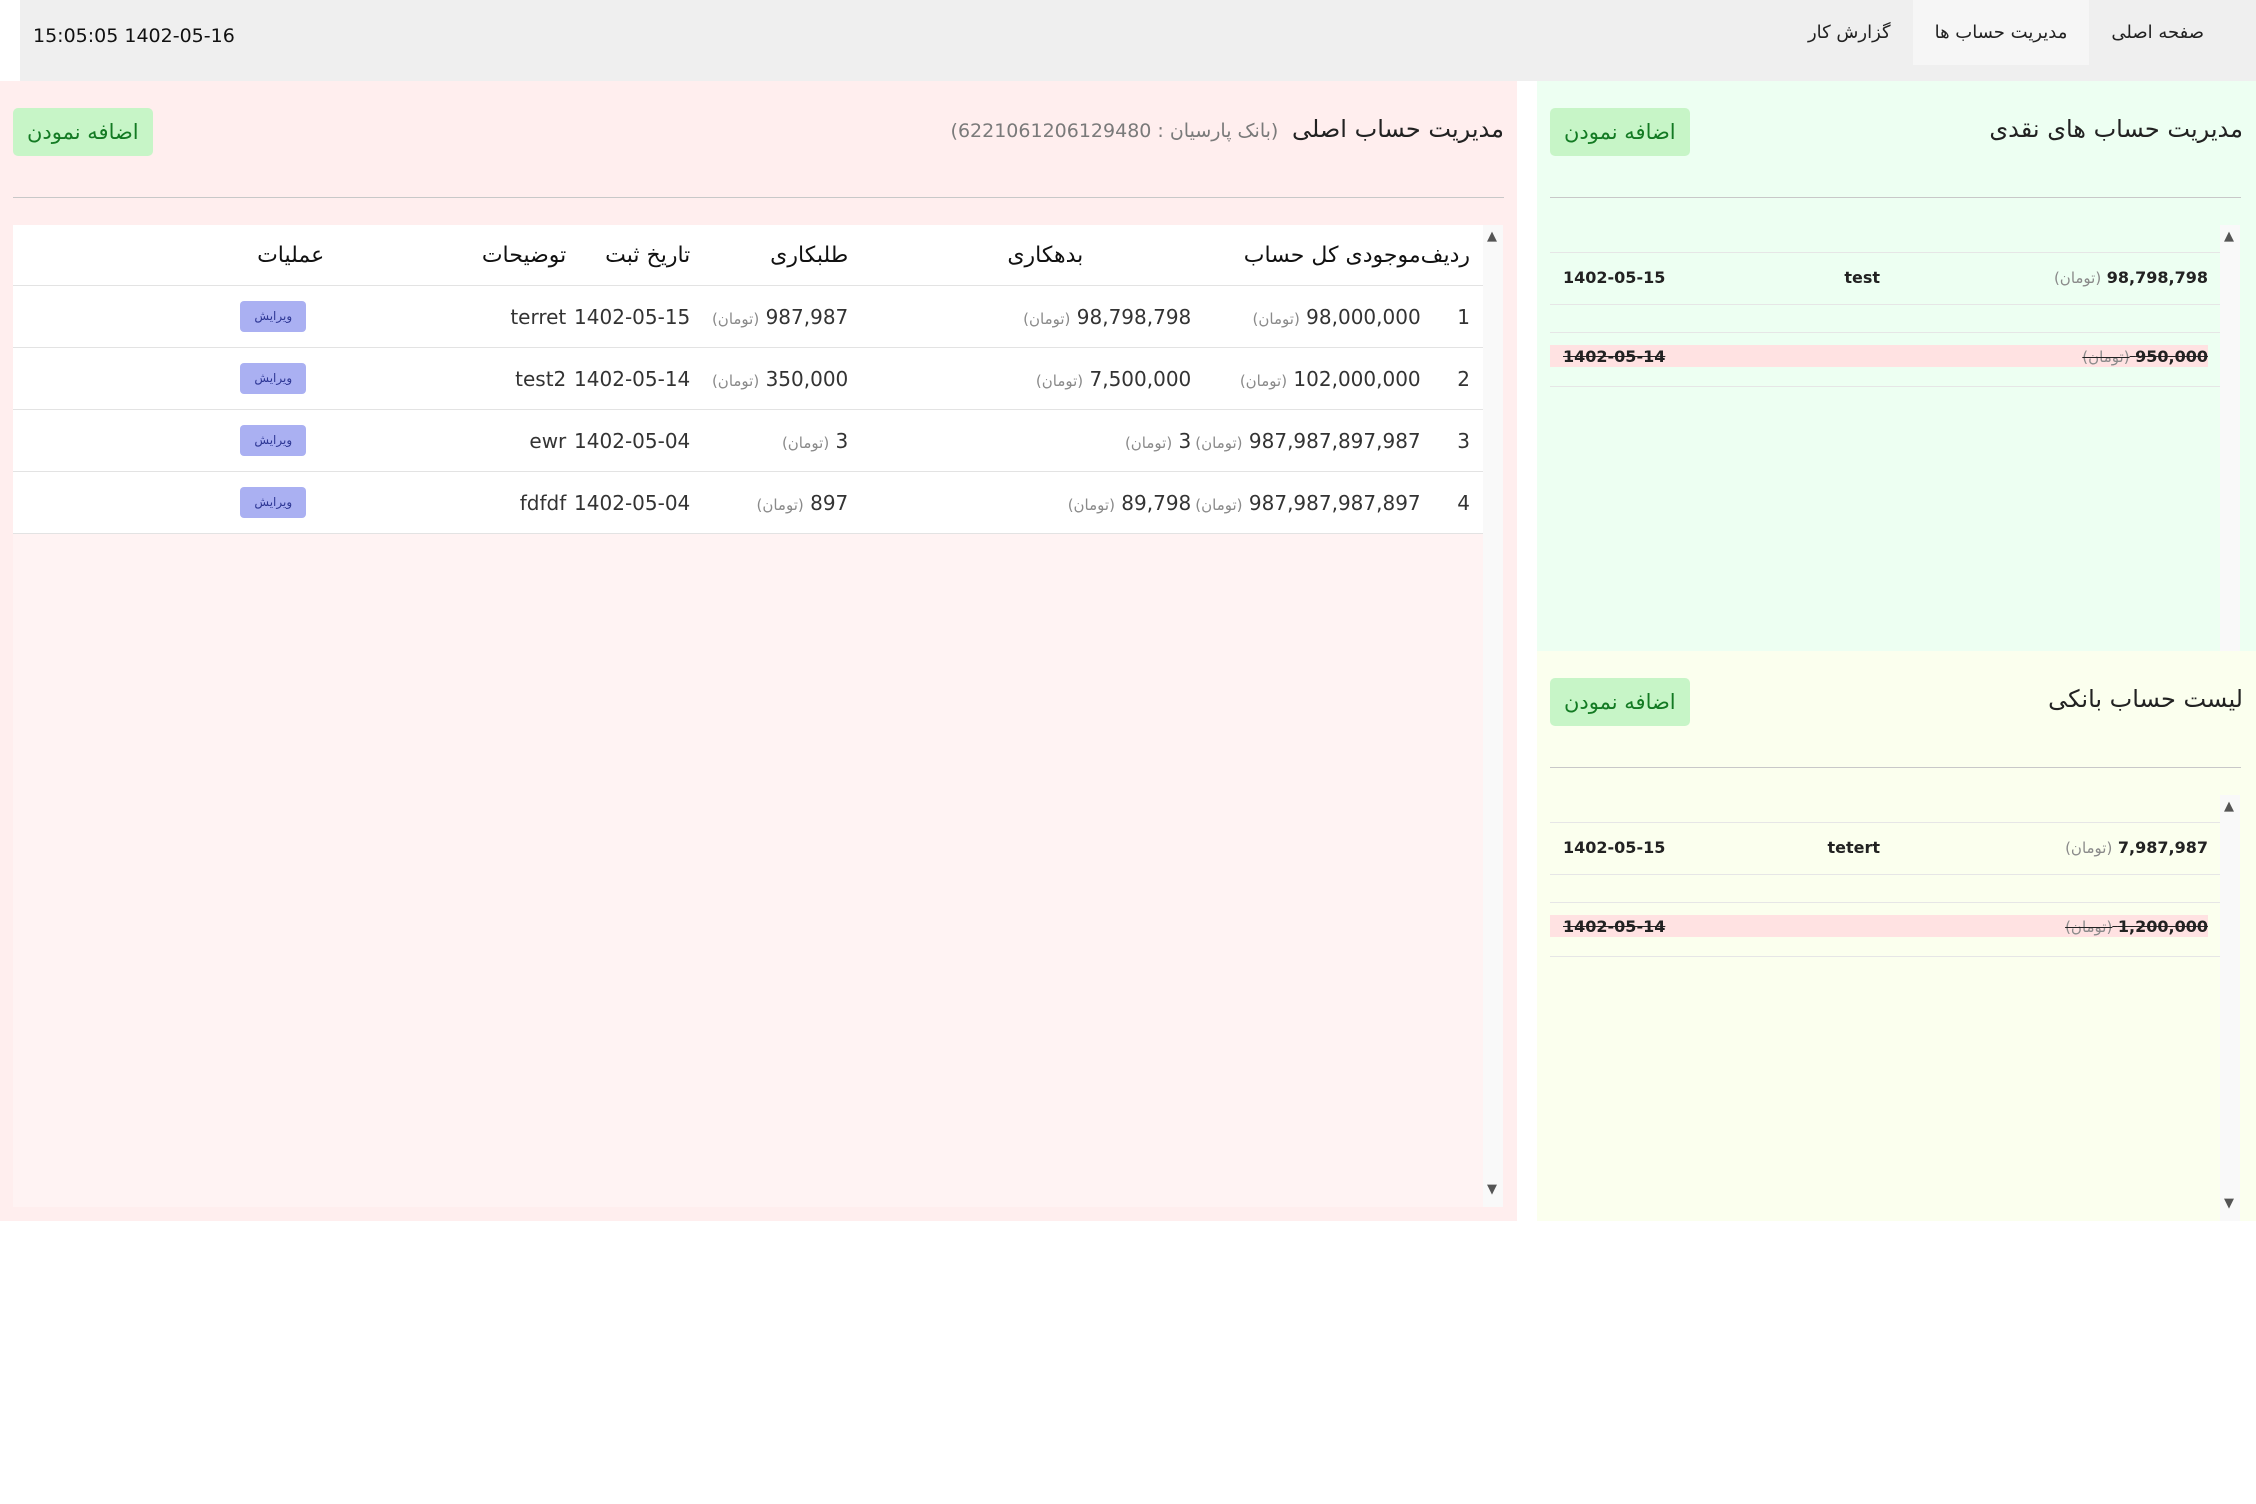 The height and width of the screenshot is (1504, 2256). Describe the element at coordinates (1862, 277) in the screenshot. I see `description: test` at that location.